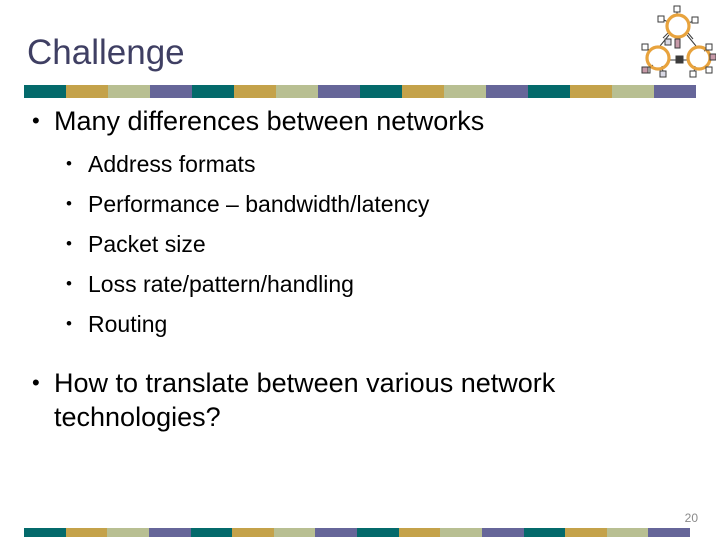  What do you see at coordinates (128, 324) in the screenshot?
I see `bullet-text: Routing` at bounding box center [128, 324].